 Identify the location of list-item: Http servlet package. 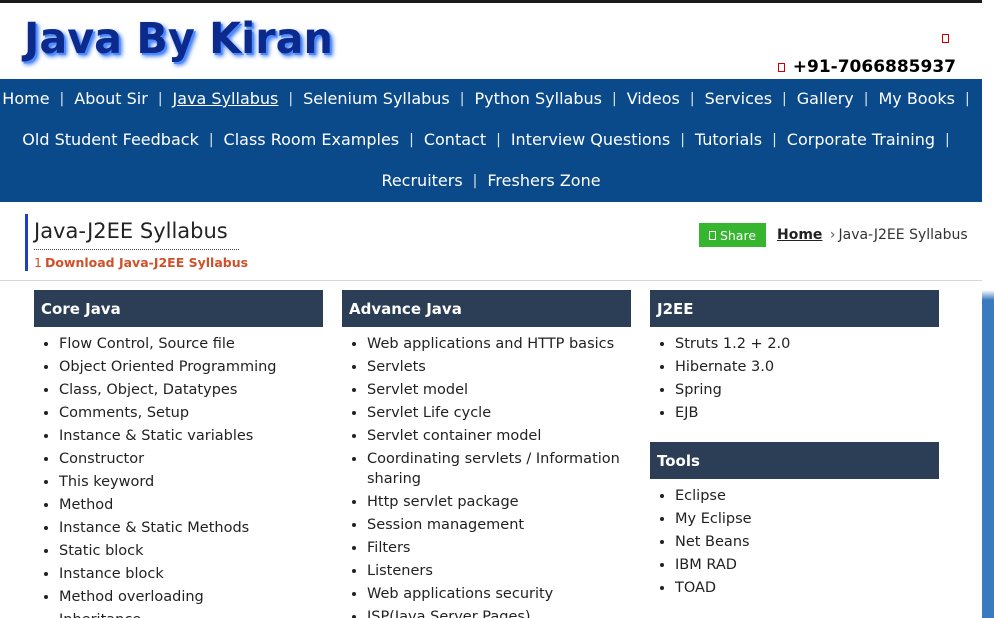
(499, 502).